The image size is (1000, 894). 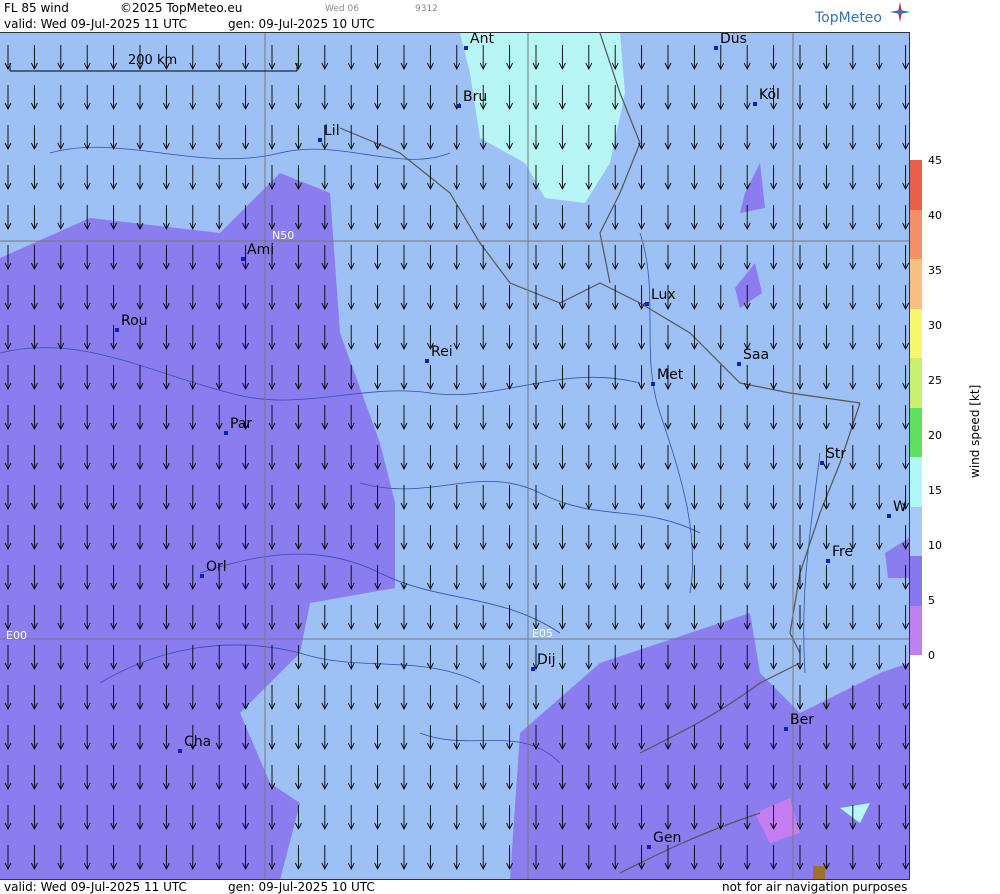 What do you see at coordinates (542, 633) in the screenshot?
I see `grid-label-e05: E05` at bounding box center [542, 633].